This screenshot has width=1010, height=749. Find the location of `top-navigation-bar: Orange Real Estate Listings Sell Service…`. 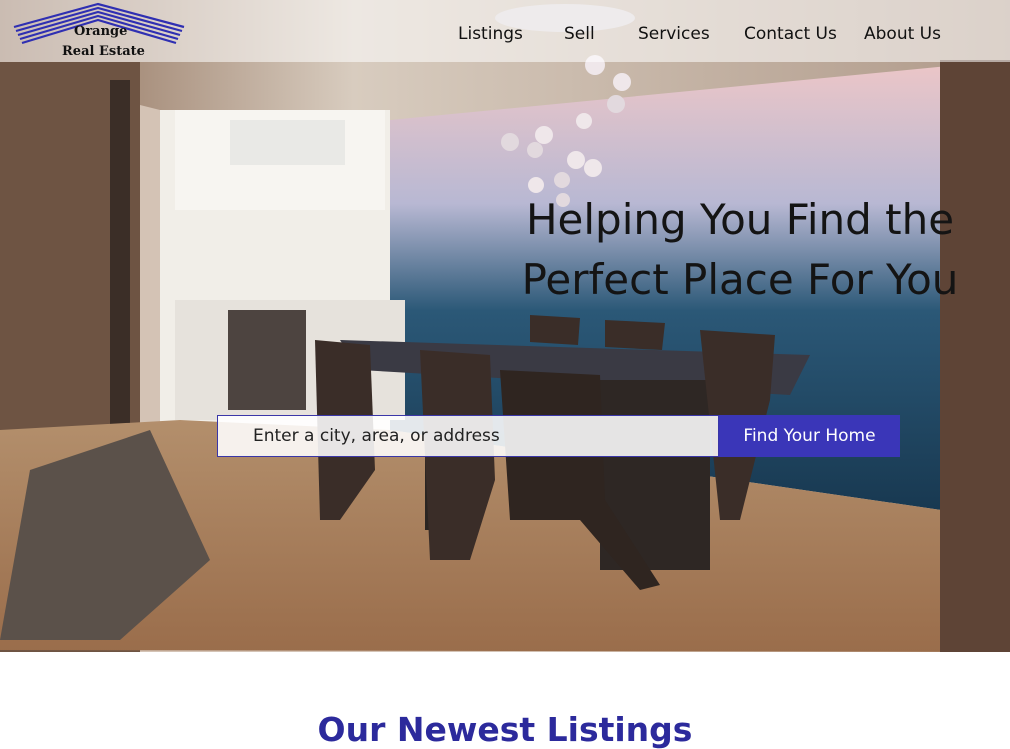

top-navigation-bar: Orange Real Estate Listings Sell Service… is located at coordinates (505, 31).